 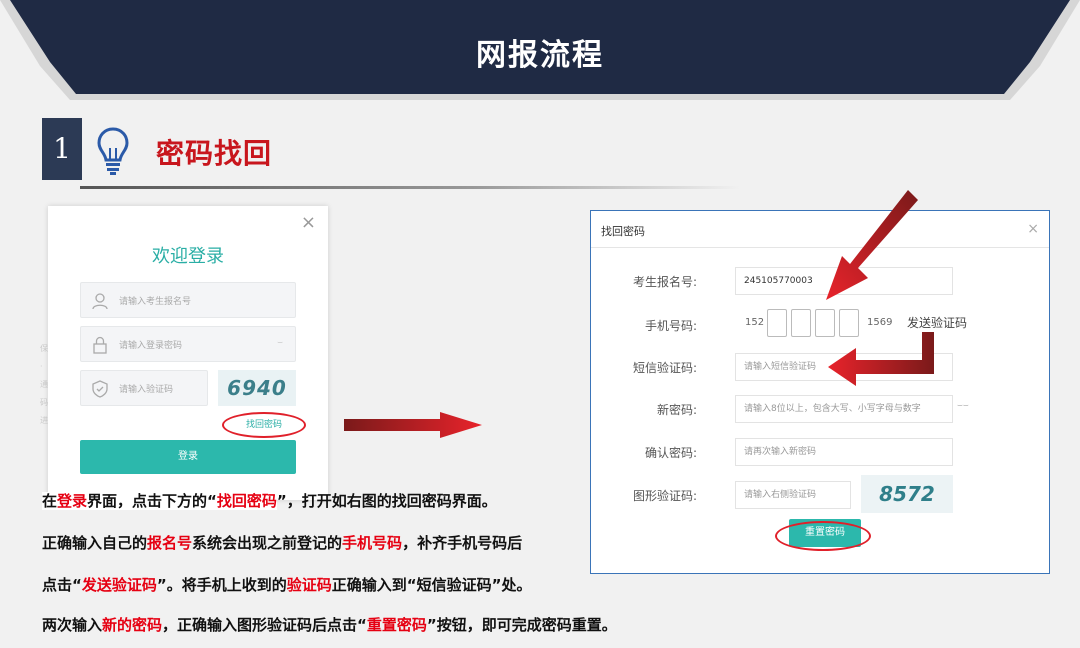 I want to click on reg-no-input: 请输入考生报名号, so click(x=188, y=300).